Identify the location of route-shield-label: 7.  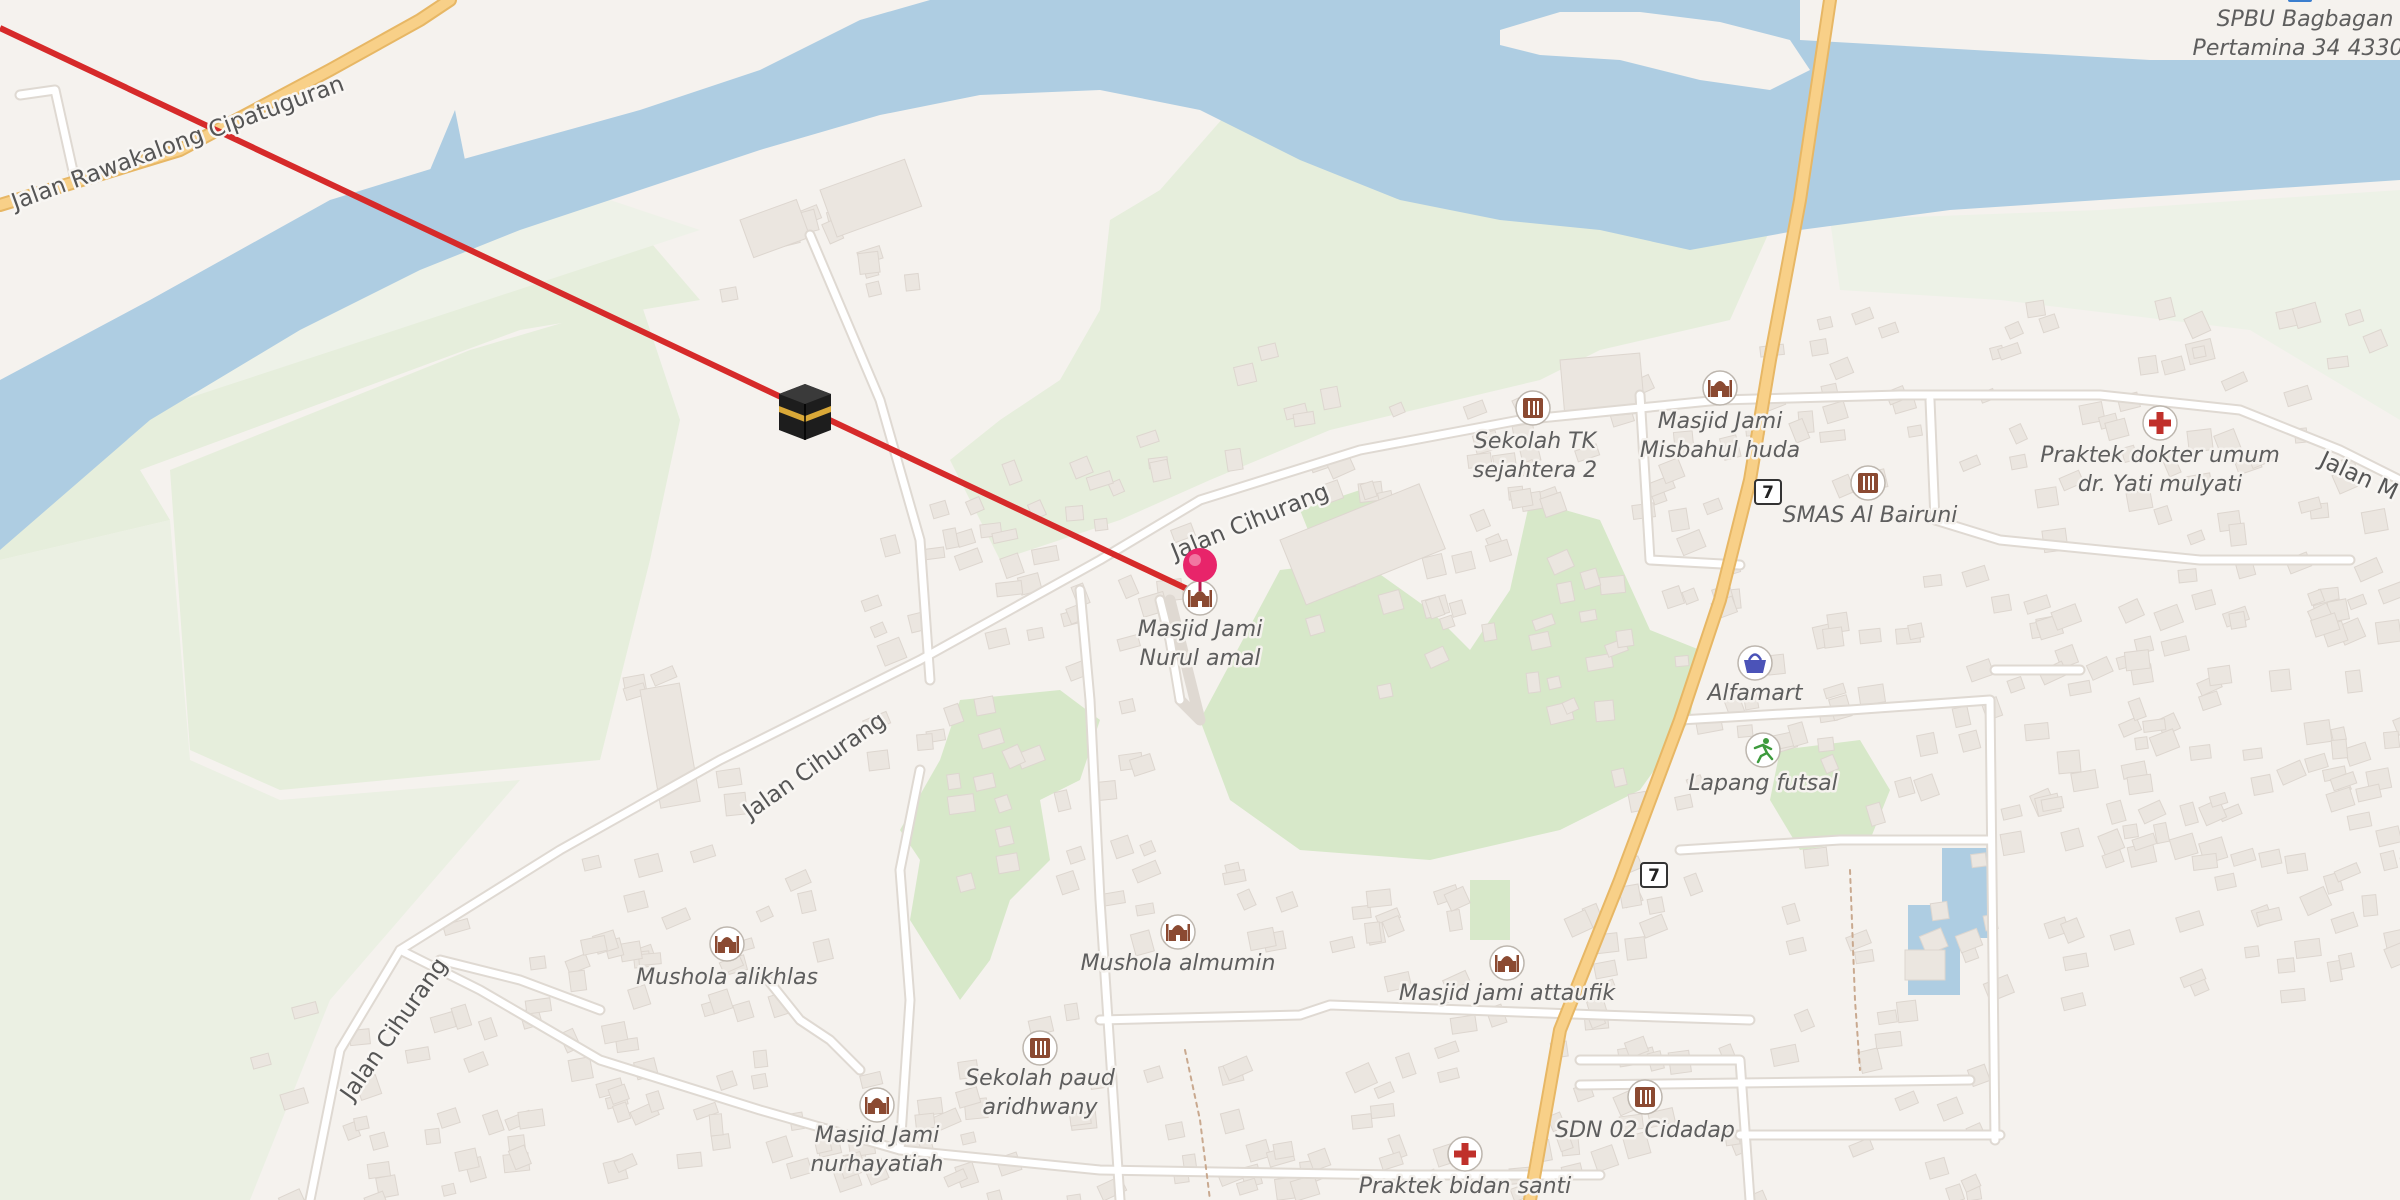
(1654, 876).